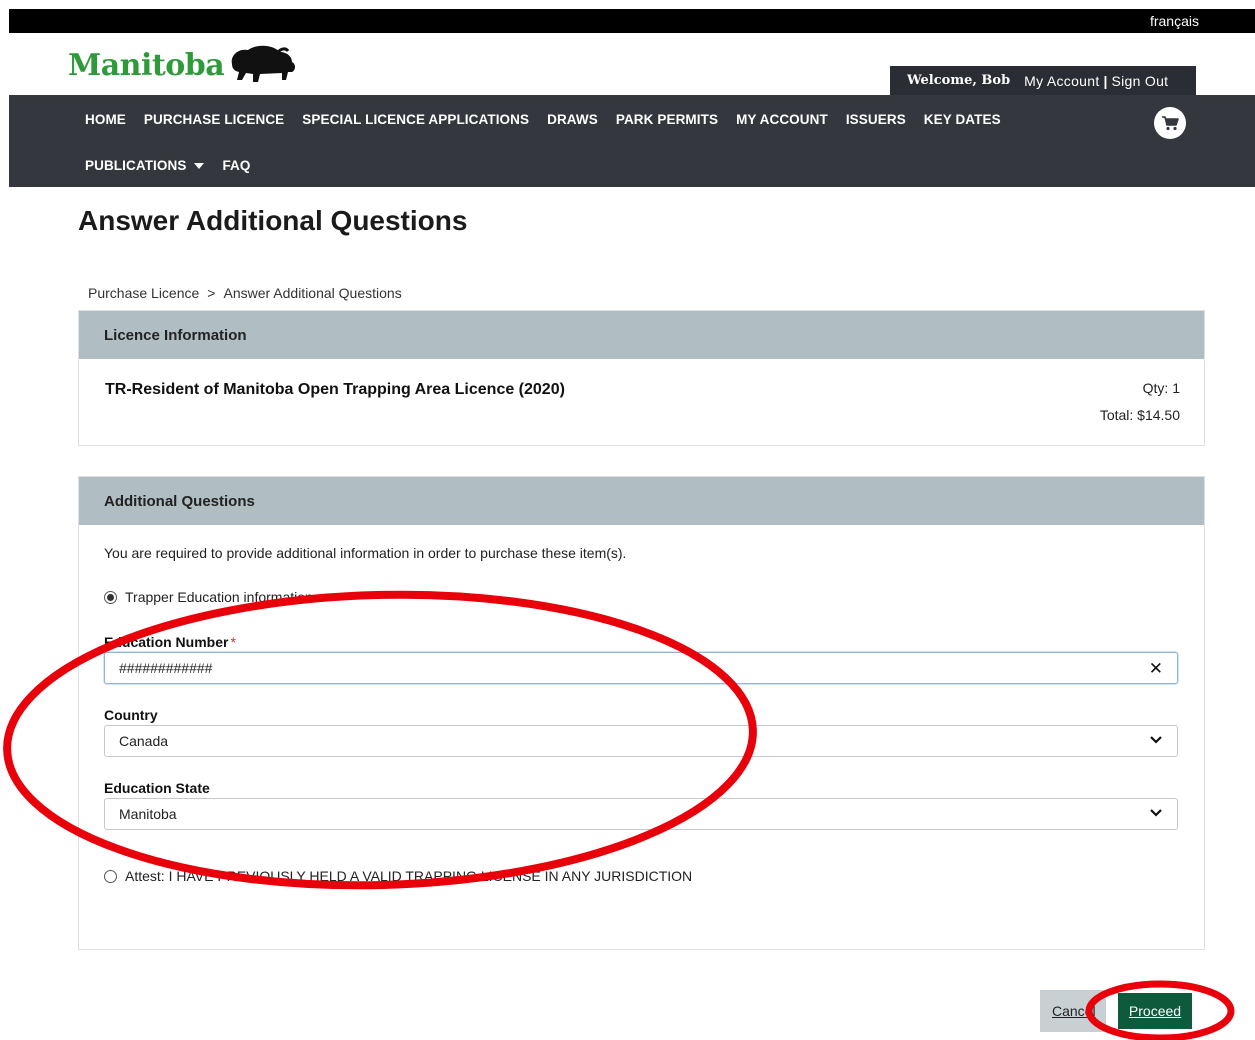 The width and height of the screenshot is (1255, 1040). Describe the element at coordinates (110, 876) in the screenshot. I see `radio-unchecked-icon` at that location.